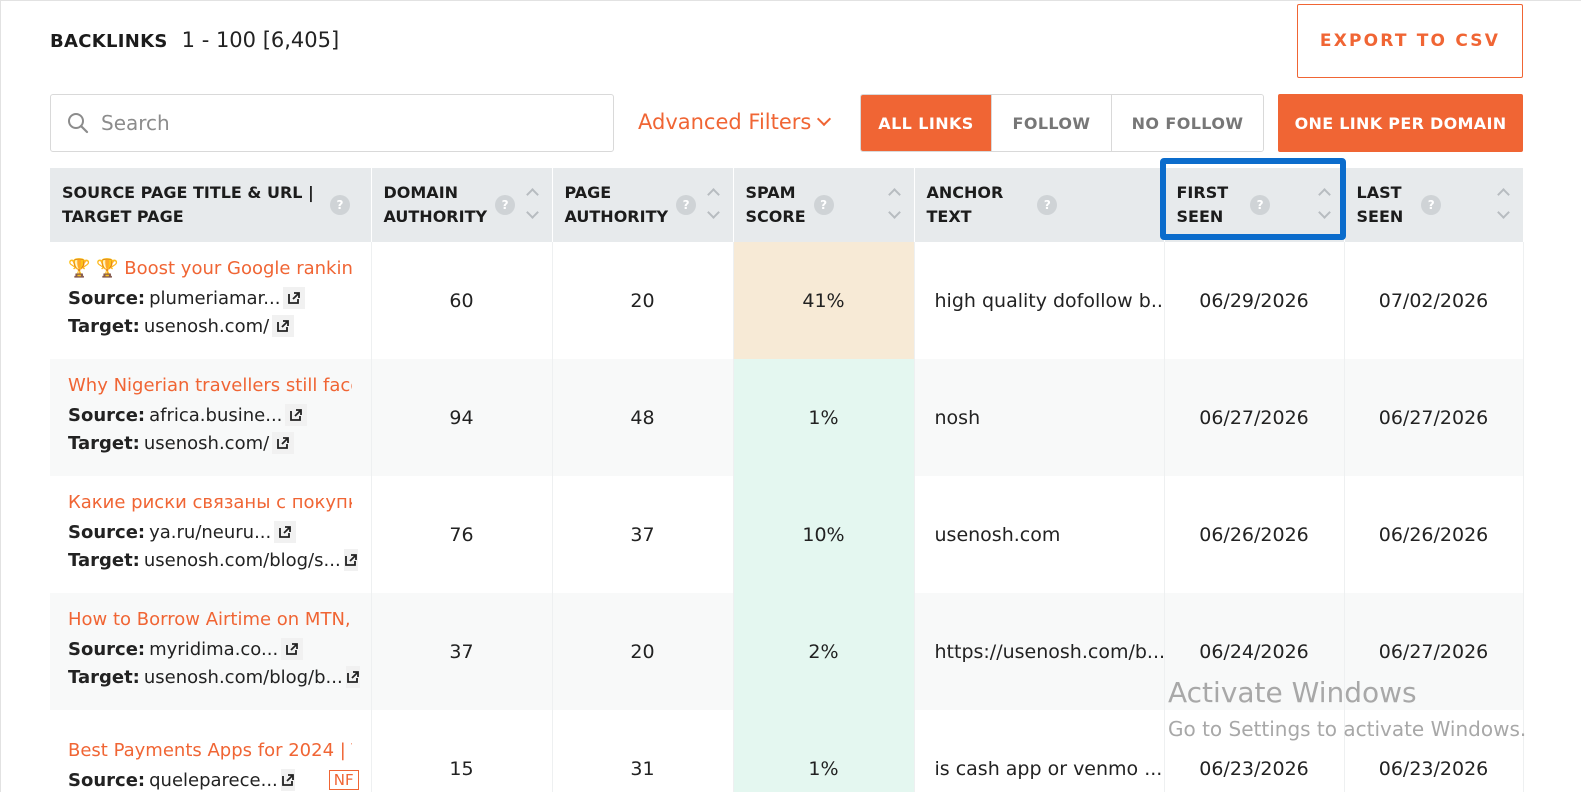 This screenshot has height=792, width=1581. I want to click on domain-authority-value: 60, so click(462, 300).